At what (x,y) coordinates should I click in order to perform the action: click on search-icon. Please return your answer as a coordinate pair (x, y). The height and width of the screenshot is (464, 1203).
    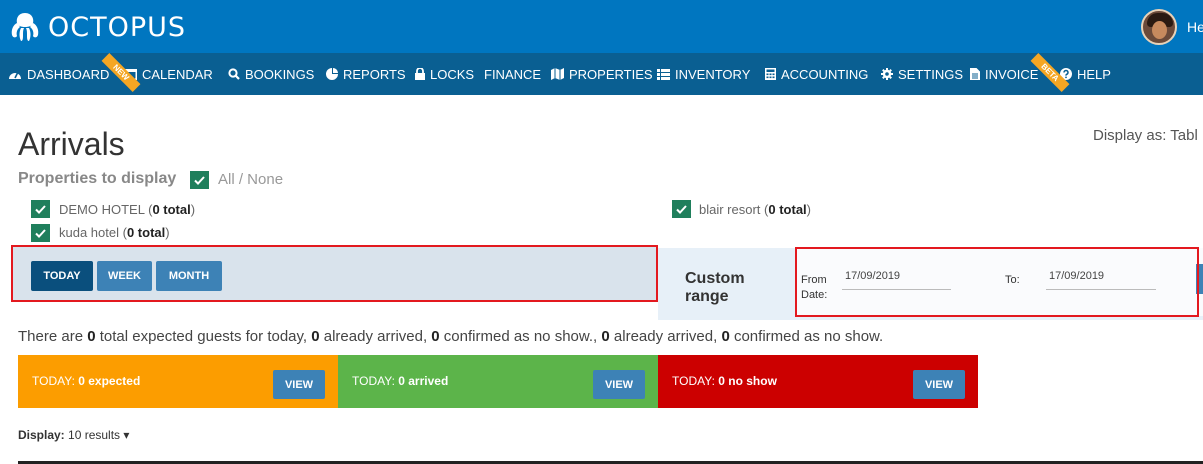
    Looking at the image, I should click on (234, 74).